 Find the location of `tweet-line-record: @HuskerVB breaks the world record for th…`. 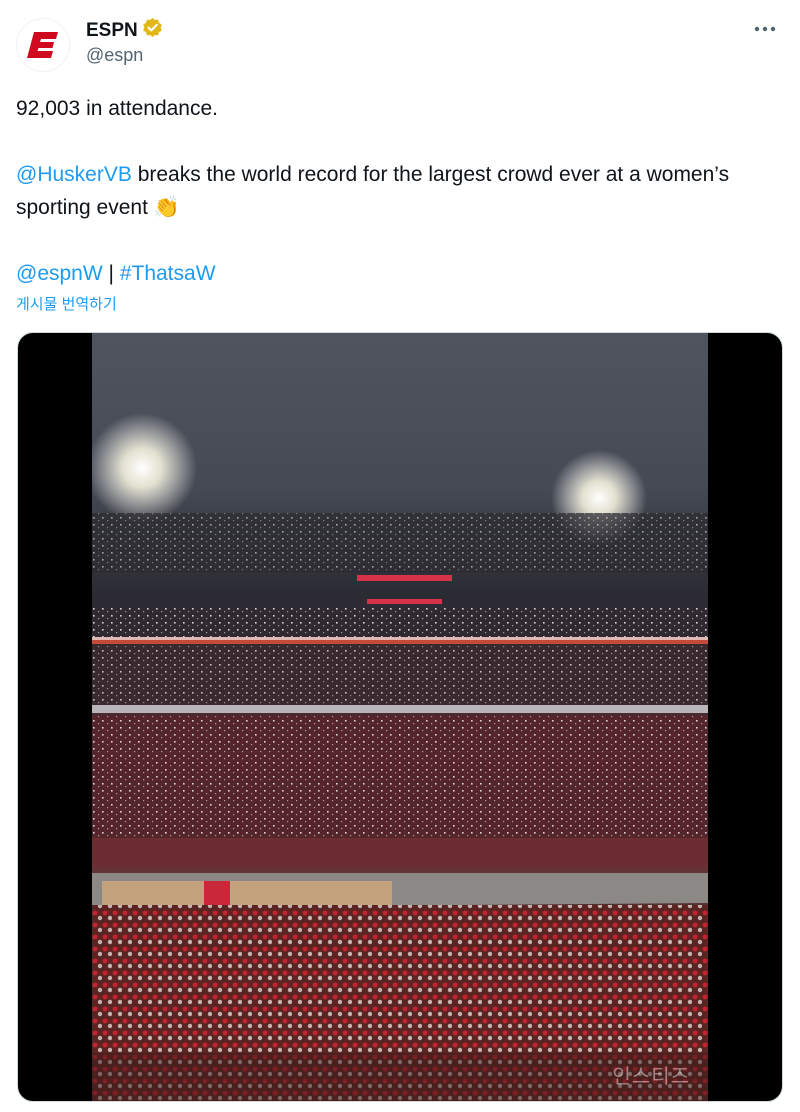

tweet-line-record: @HuskerVB breaks the world record for th… is located at coordinates (376, 191).